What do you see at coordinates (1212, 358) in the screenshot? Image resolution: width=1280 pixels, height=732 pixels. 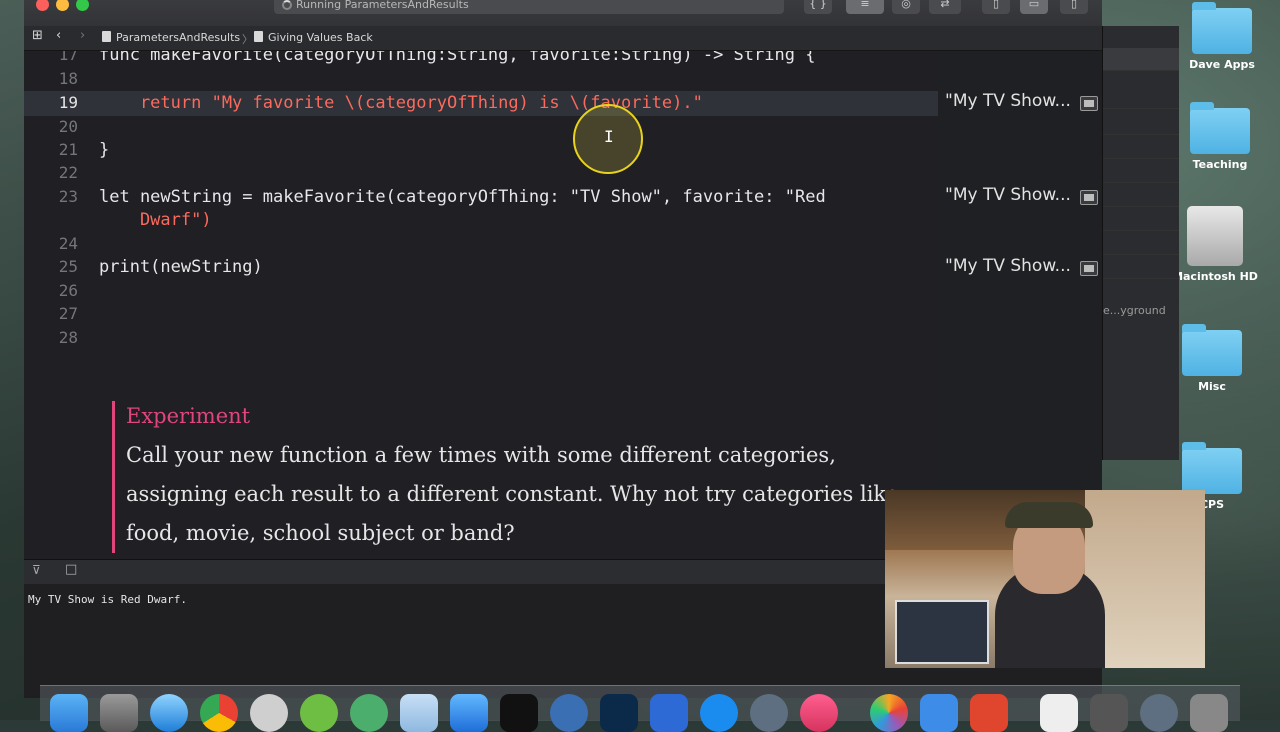 I see `desktop-folder-misc: Misc` at bounding box center [1212, 358].